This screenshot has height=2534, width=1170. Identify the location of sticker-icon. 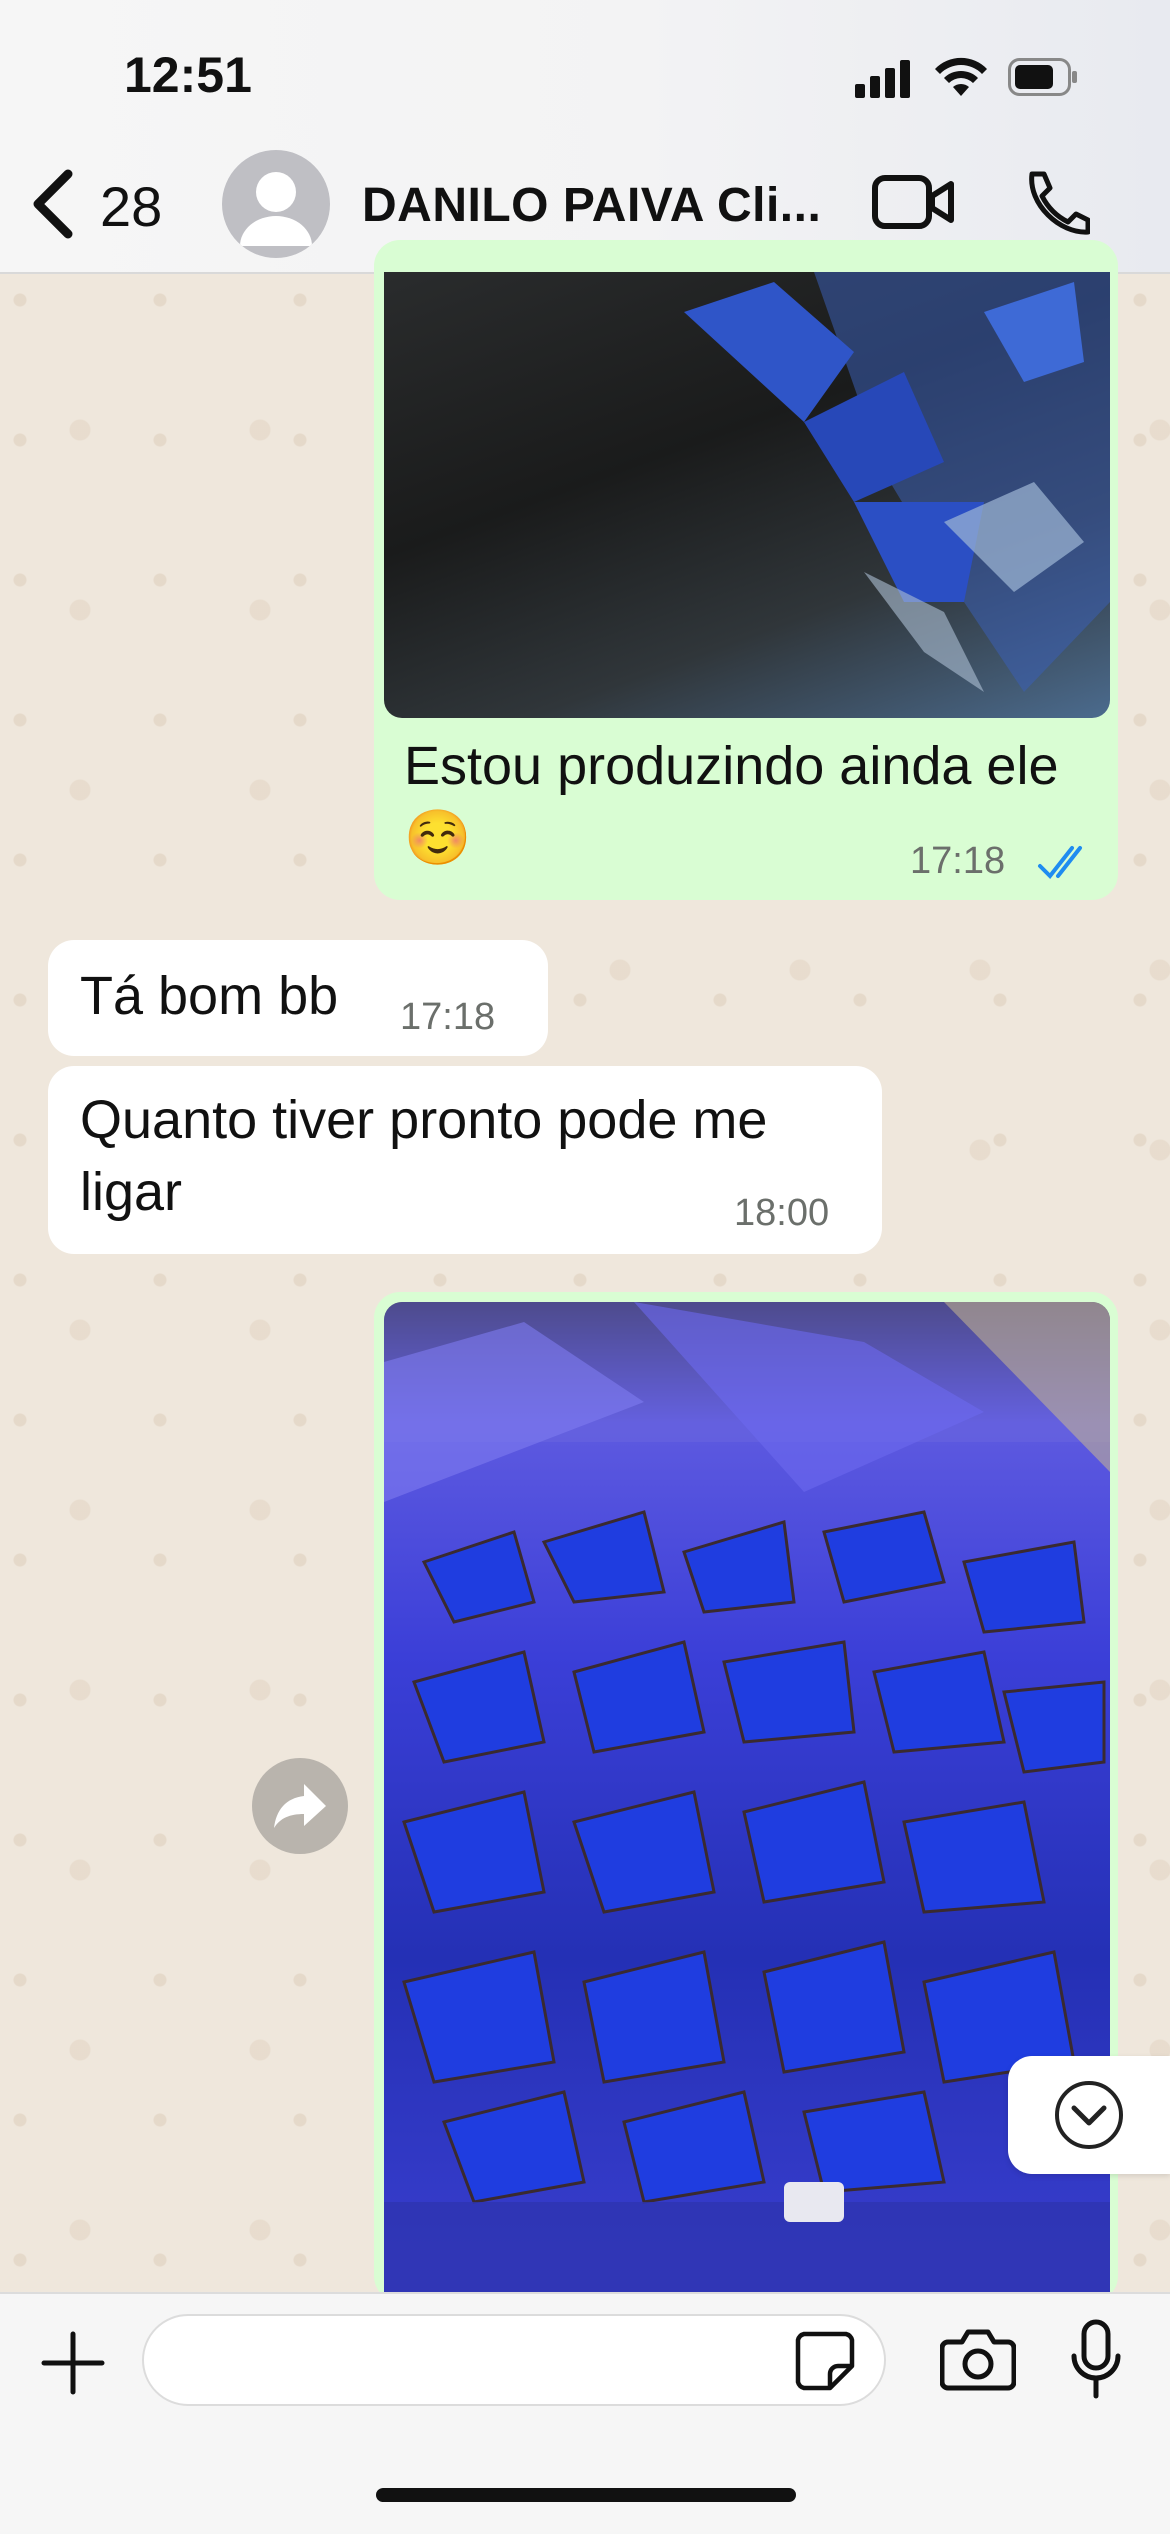
(825, 2361).